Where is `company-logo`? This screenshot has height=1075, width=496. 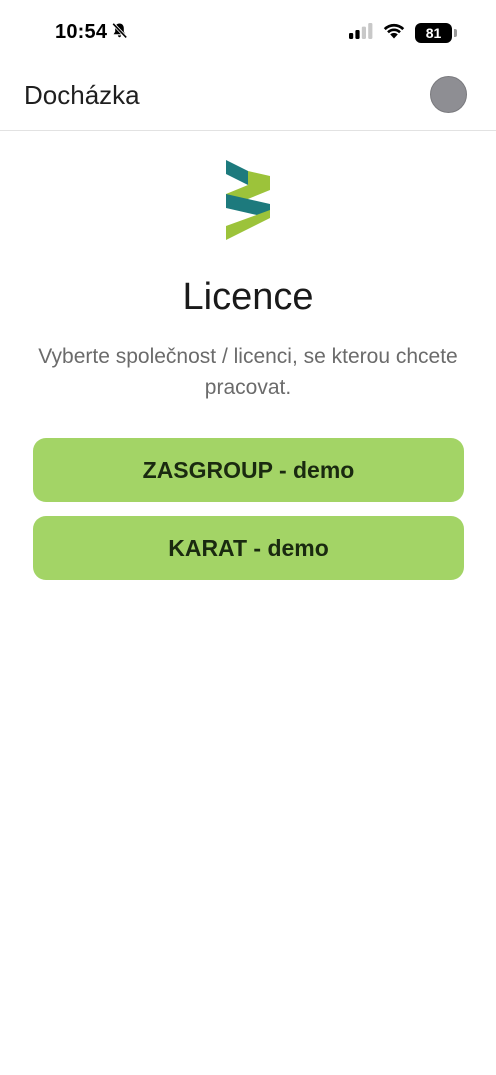
company-logo is located at coordinates (248, 200).